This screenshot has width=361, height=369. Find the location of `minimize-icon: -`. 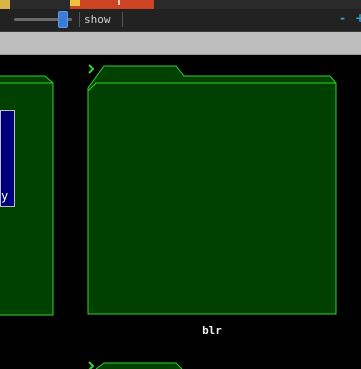

minimize-icon: - is located at coordinates (342, 18).